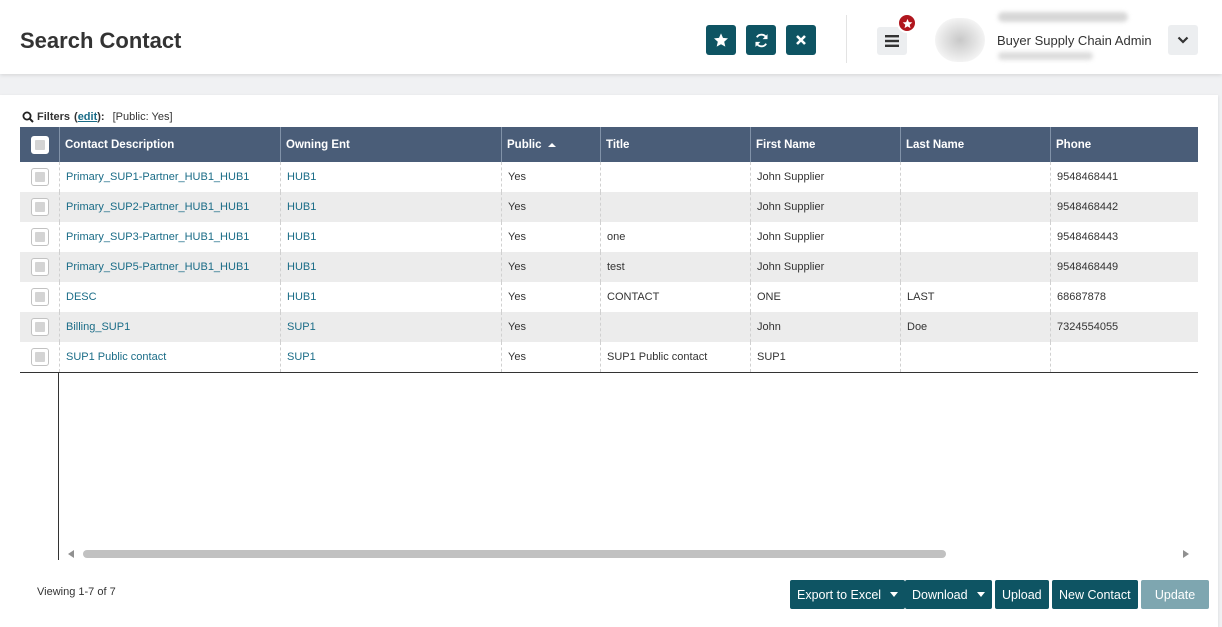  I want to click on user-role: Buyer Supply Chain Admin, so click(1074, 40).